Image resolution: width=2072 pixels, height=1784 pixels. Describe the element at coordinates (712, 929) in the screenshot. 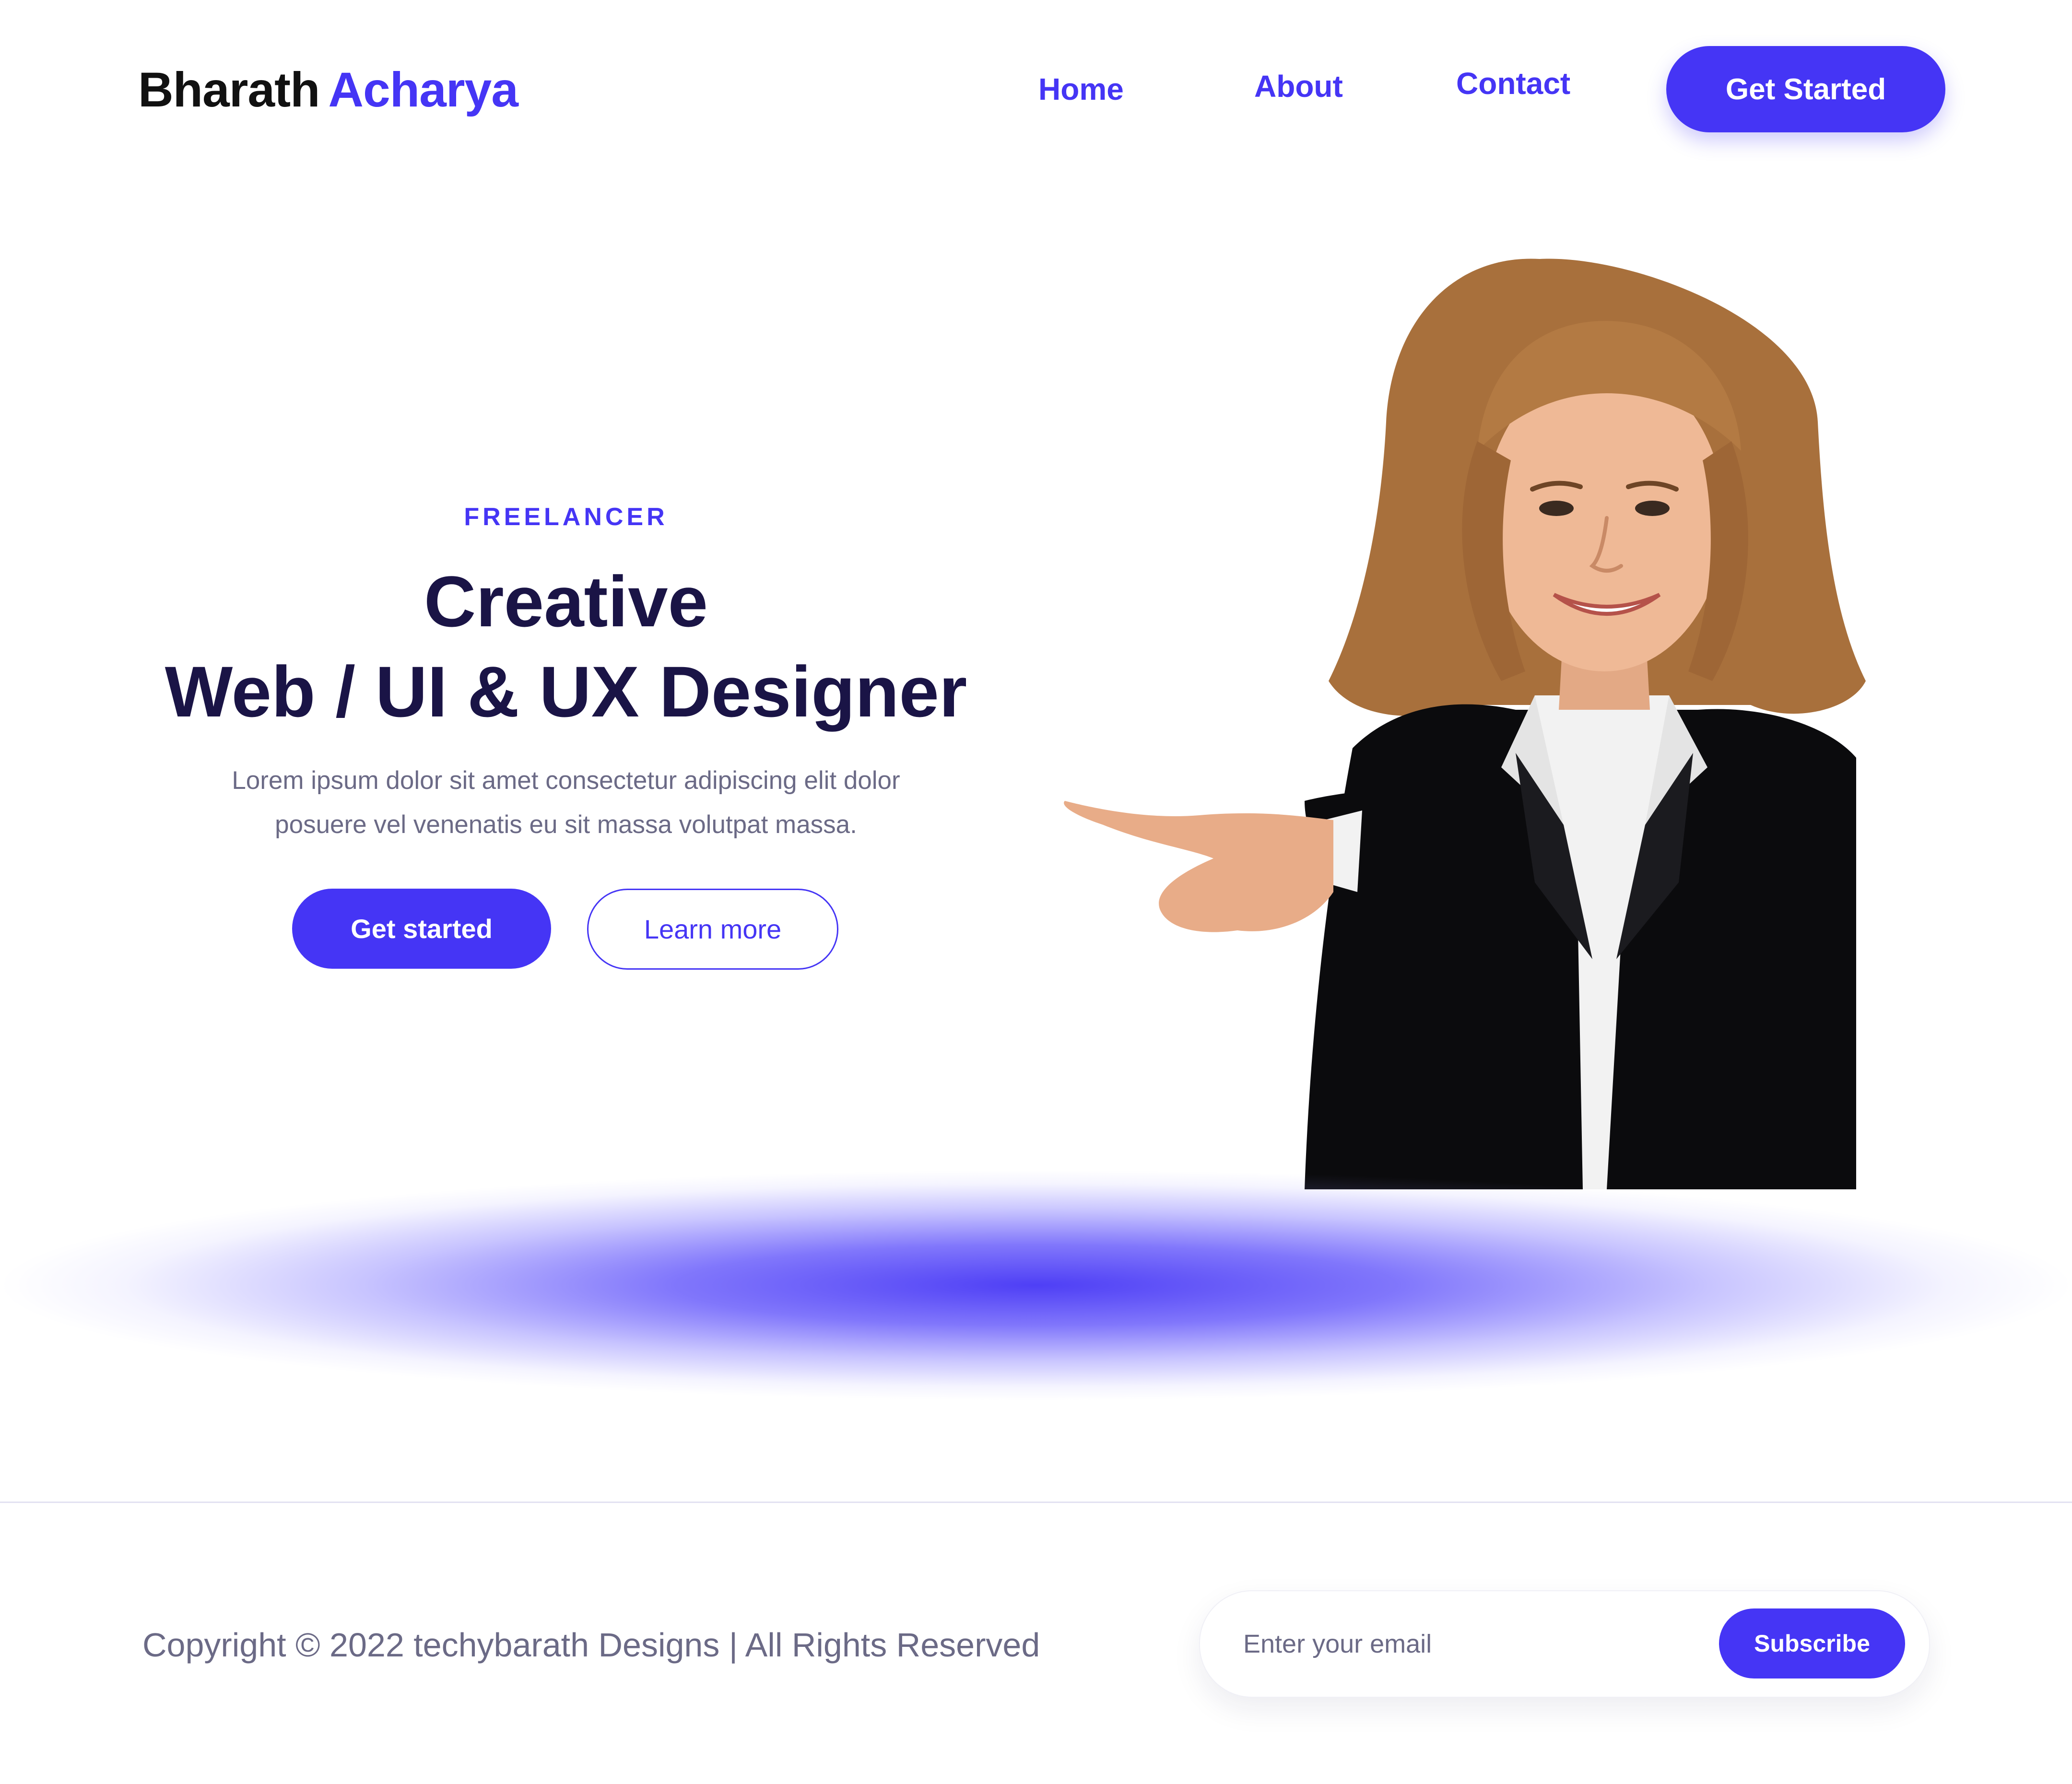

I see `learn-more-button: Learn more` at that location.